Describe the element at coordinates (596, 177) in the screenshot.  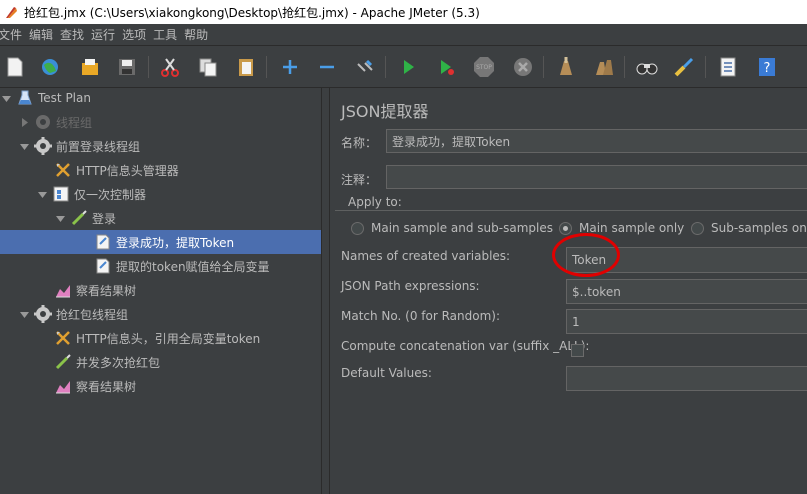
I see `comment-input` at that location.